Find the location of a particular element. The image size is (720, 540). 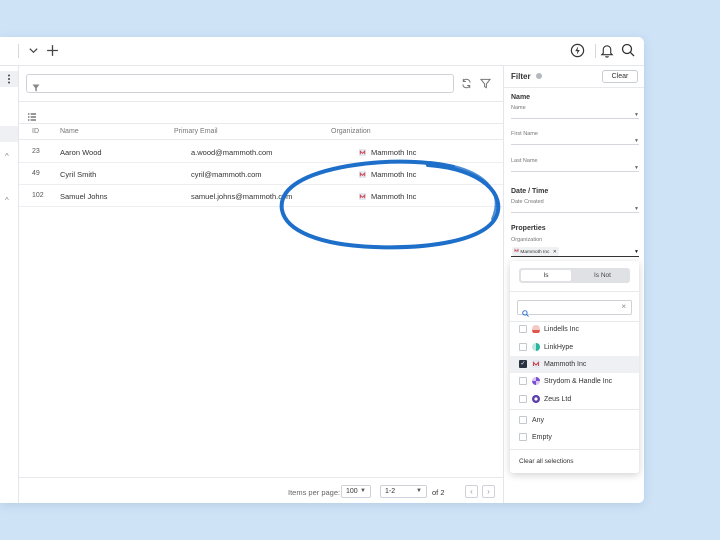

refresh-icon is located at coordinates (466, 83).